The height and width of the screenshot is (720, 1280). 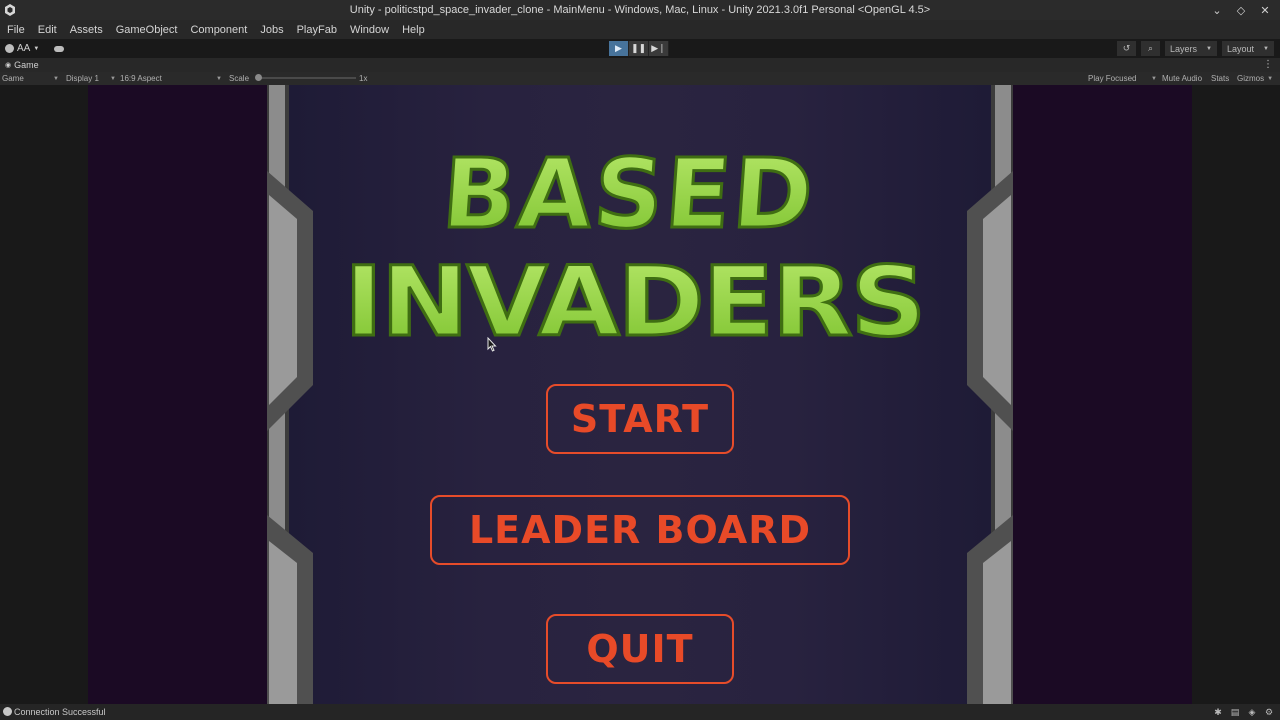 I want to click on tab-bar: ◉ Game ⋮, so click(x=640, y=65).